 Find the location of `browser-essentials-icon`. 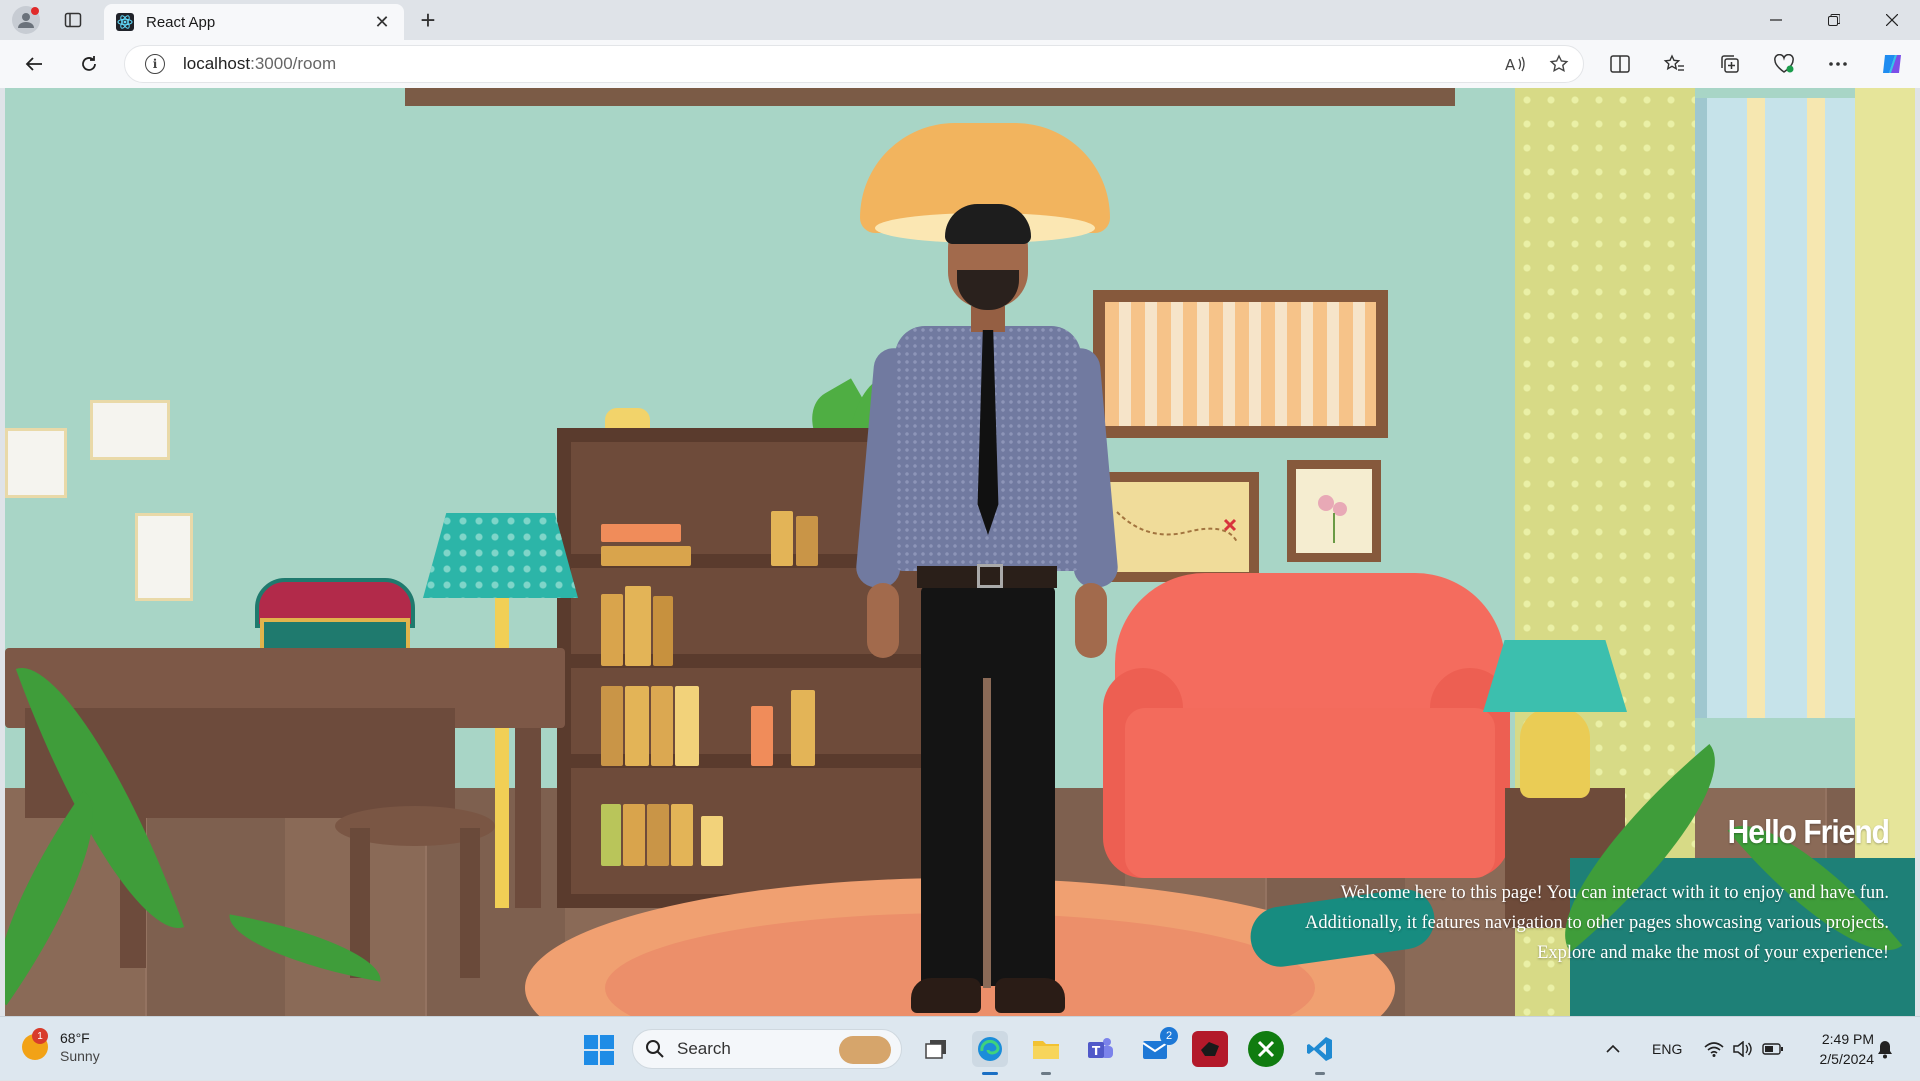

browser-essentials-icon is located at coordinates (1784, 64).